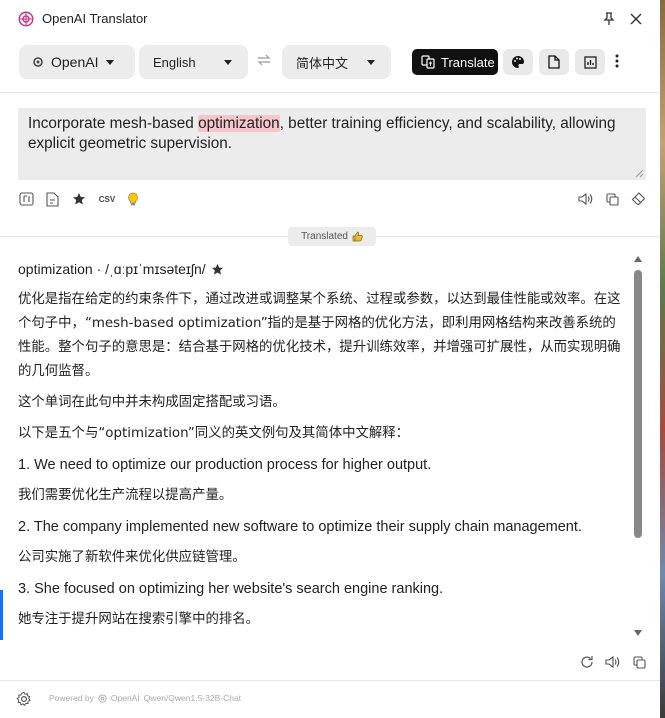 Image resolution: width=665 pixels, height=718 pixels. I want to click on clear-source-button, so click(638, 199).